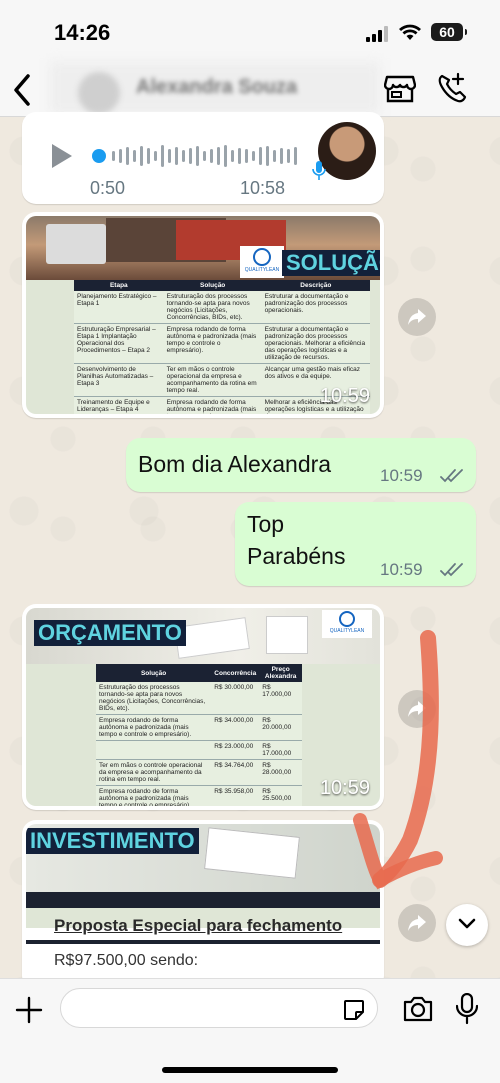  Describe the element at coordinates (331, 263) in the screenshot. I see `image-title: SOLUÇÃO` at that location.